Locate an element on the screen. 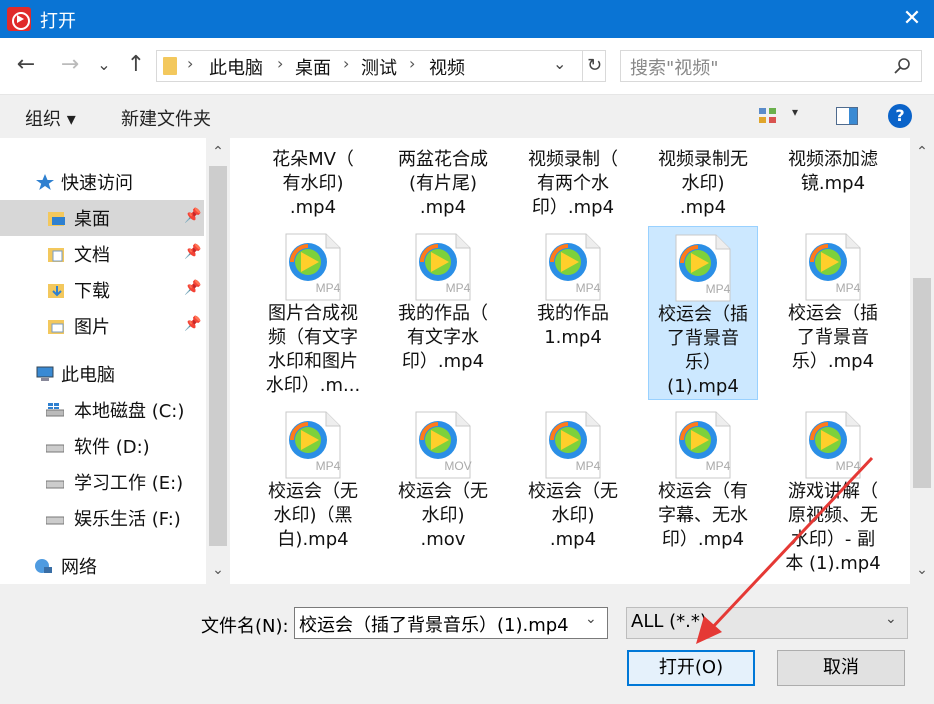 This screenshot has height=704, width=934. file-item: MP4 我的作品（ 有文字水 印）.mp4 is located at coordinates (443, 300).